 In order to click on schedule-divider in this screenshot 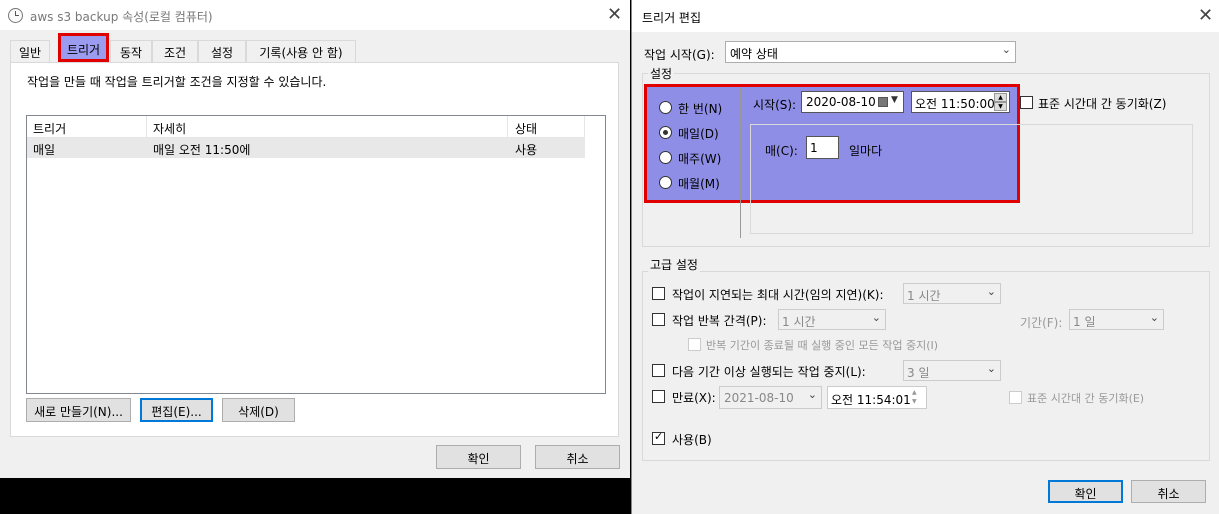, I will do `click(740, 163)`.